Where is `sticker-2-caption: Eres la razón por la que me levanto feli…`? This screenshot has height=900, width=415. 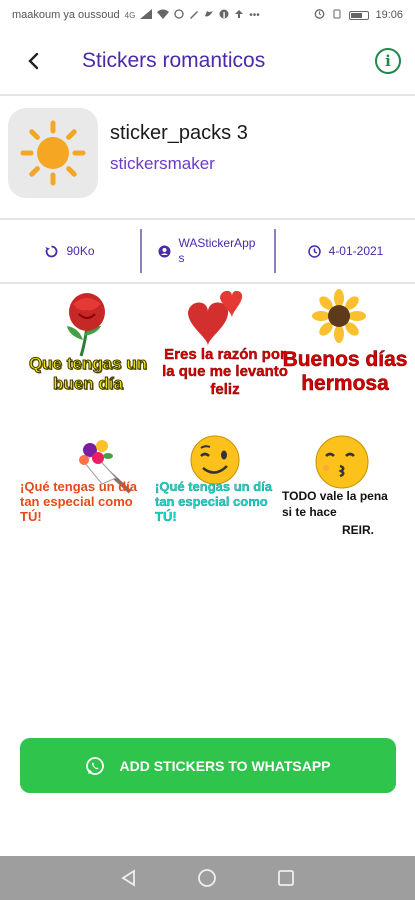 sticker-2-caption: Eres la razón por la que me levanto feli… is located at coordinates (225, 372).